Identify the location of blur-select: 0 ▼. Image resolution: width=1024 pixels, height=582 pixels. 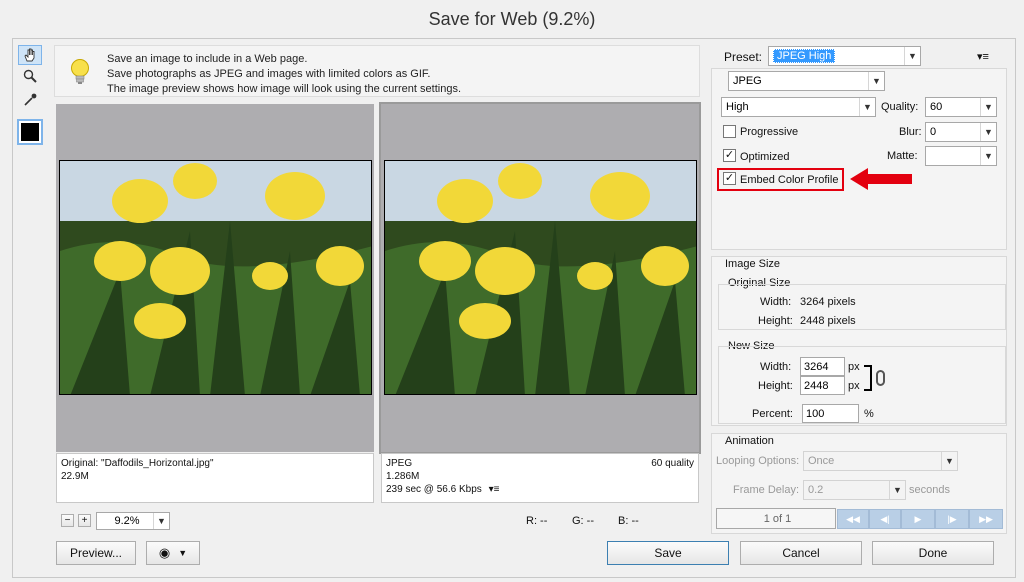
(961, 132).